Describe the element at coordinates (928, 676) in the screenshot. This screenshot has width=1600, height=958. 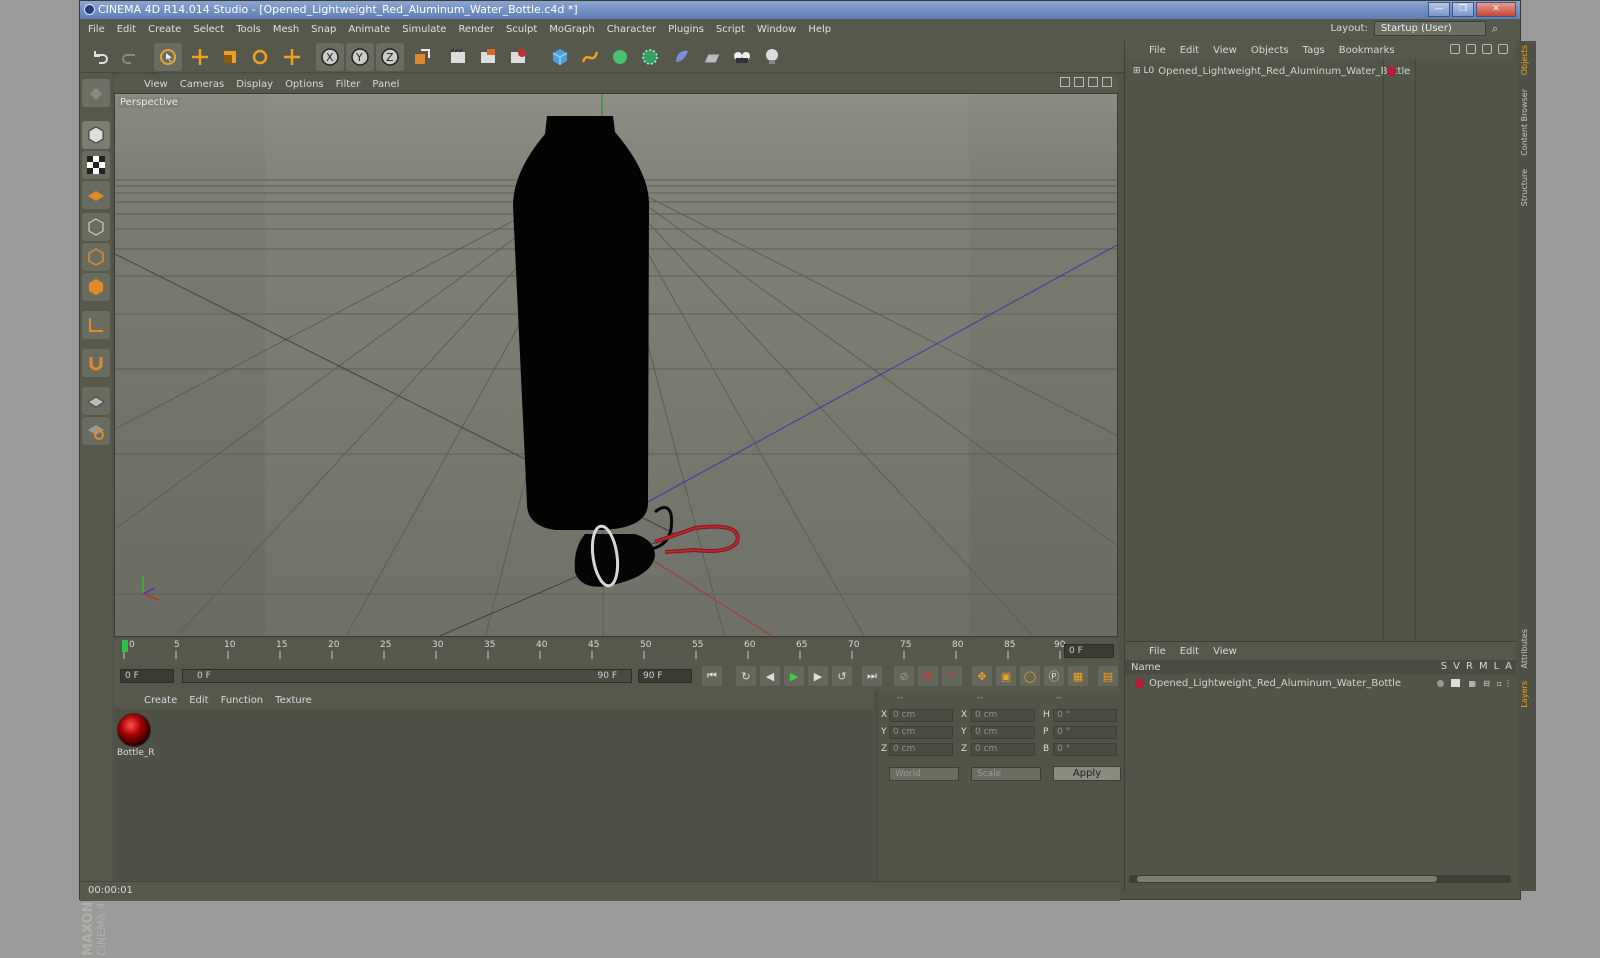
I see `record-button: ⏺` at that location.